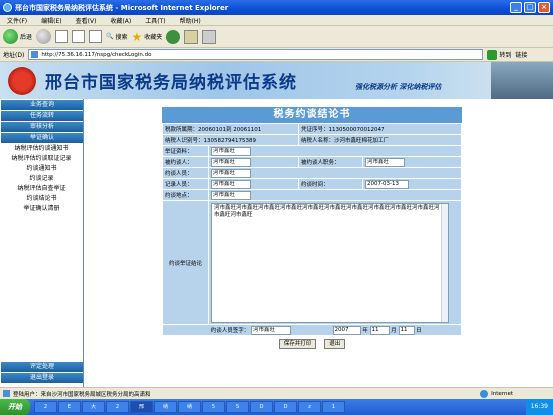  Describe the element at coordinates (521, 54) in the screenshot. I see `links-label: 链接` at that location.